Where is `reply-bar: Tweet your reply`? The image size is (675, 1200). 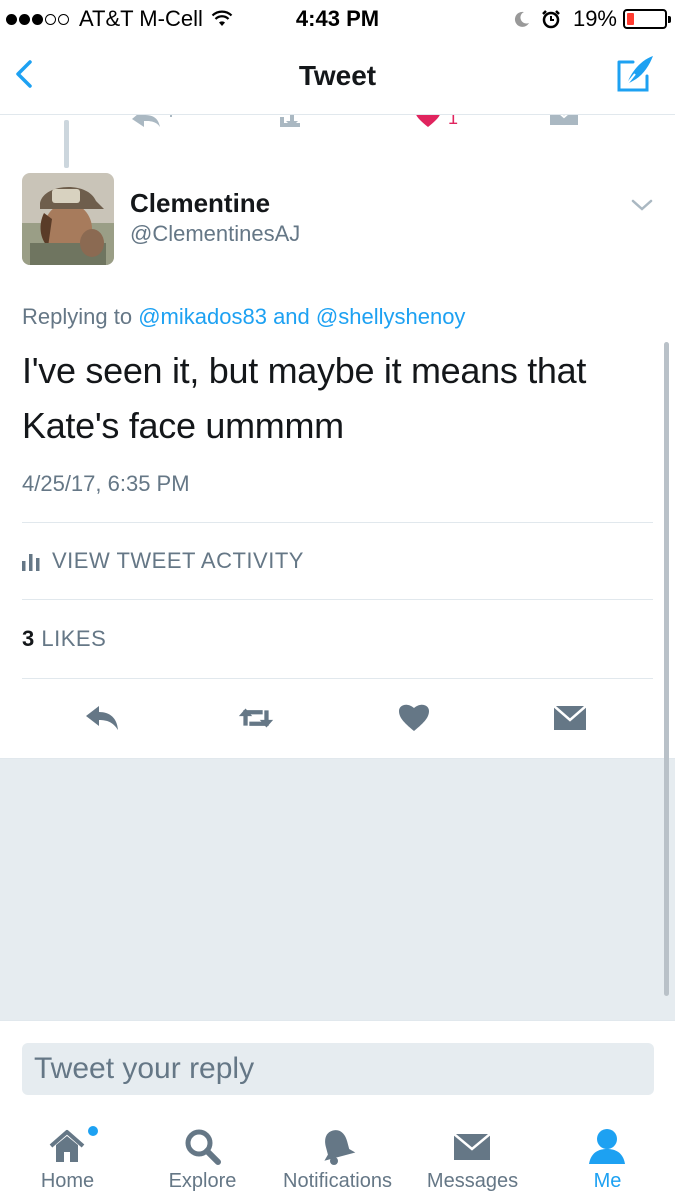
reply-bar: Tweet your reply is located at coordinates (337, 1066).